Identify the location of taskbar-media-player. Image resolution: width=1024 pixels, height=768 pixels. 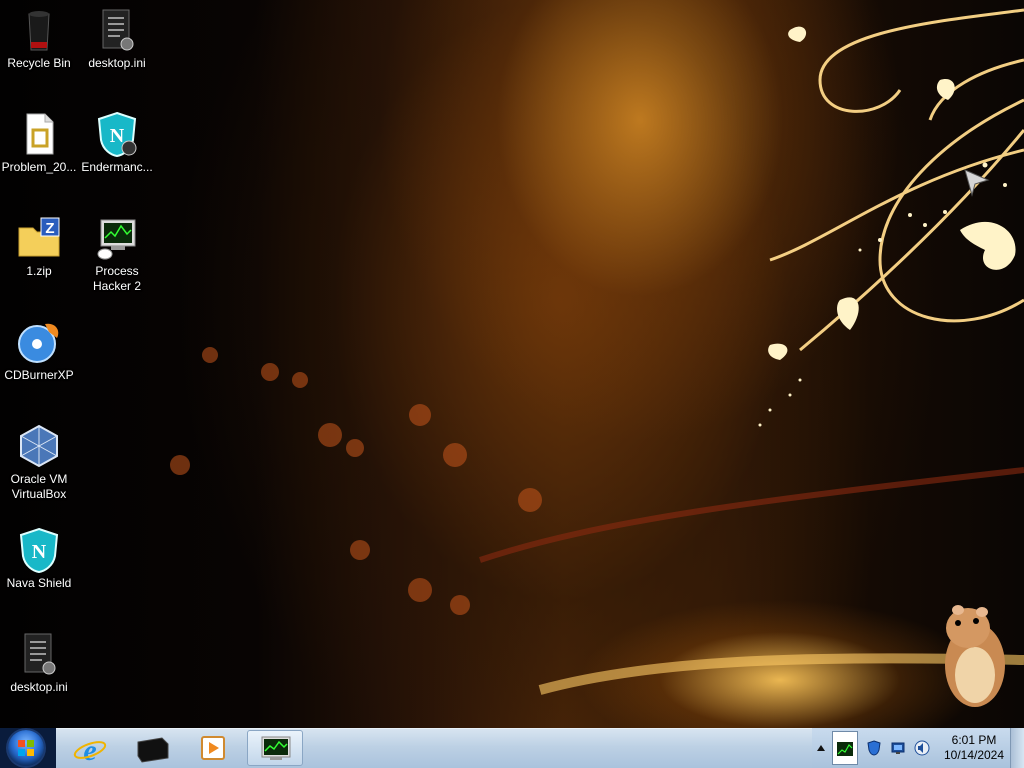
(214, 748).